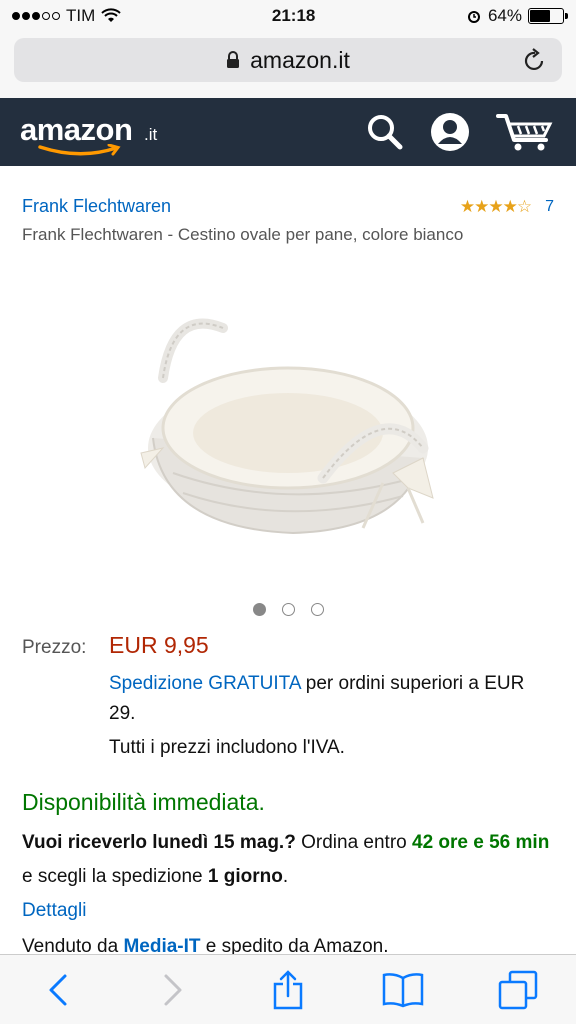 This screenshot has height=1024, width=576. Describe the element at coordinates (525, 132) in the screenshot. I see `cart-icon` at that location.